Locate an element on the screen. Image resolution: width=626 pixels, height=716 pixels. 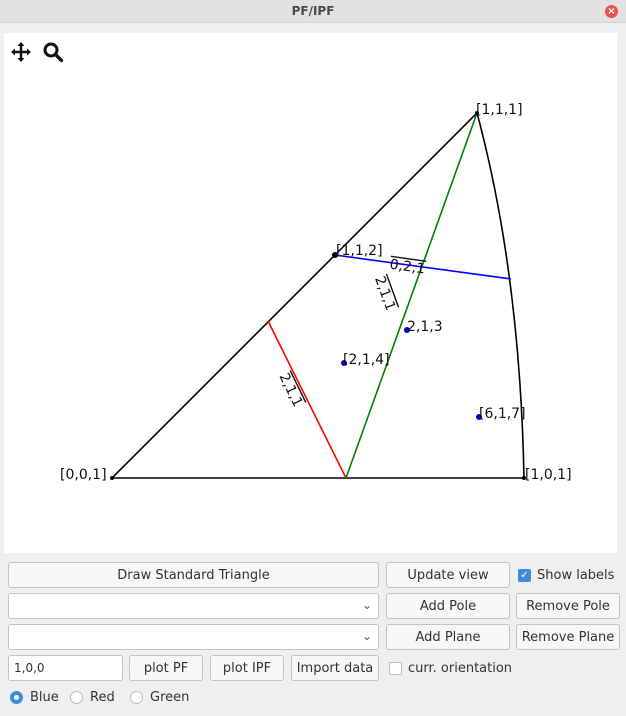
radio-red-indicator is located at coordinates (76, 697).